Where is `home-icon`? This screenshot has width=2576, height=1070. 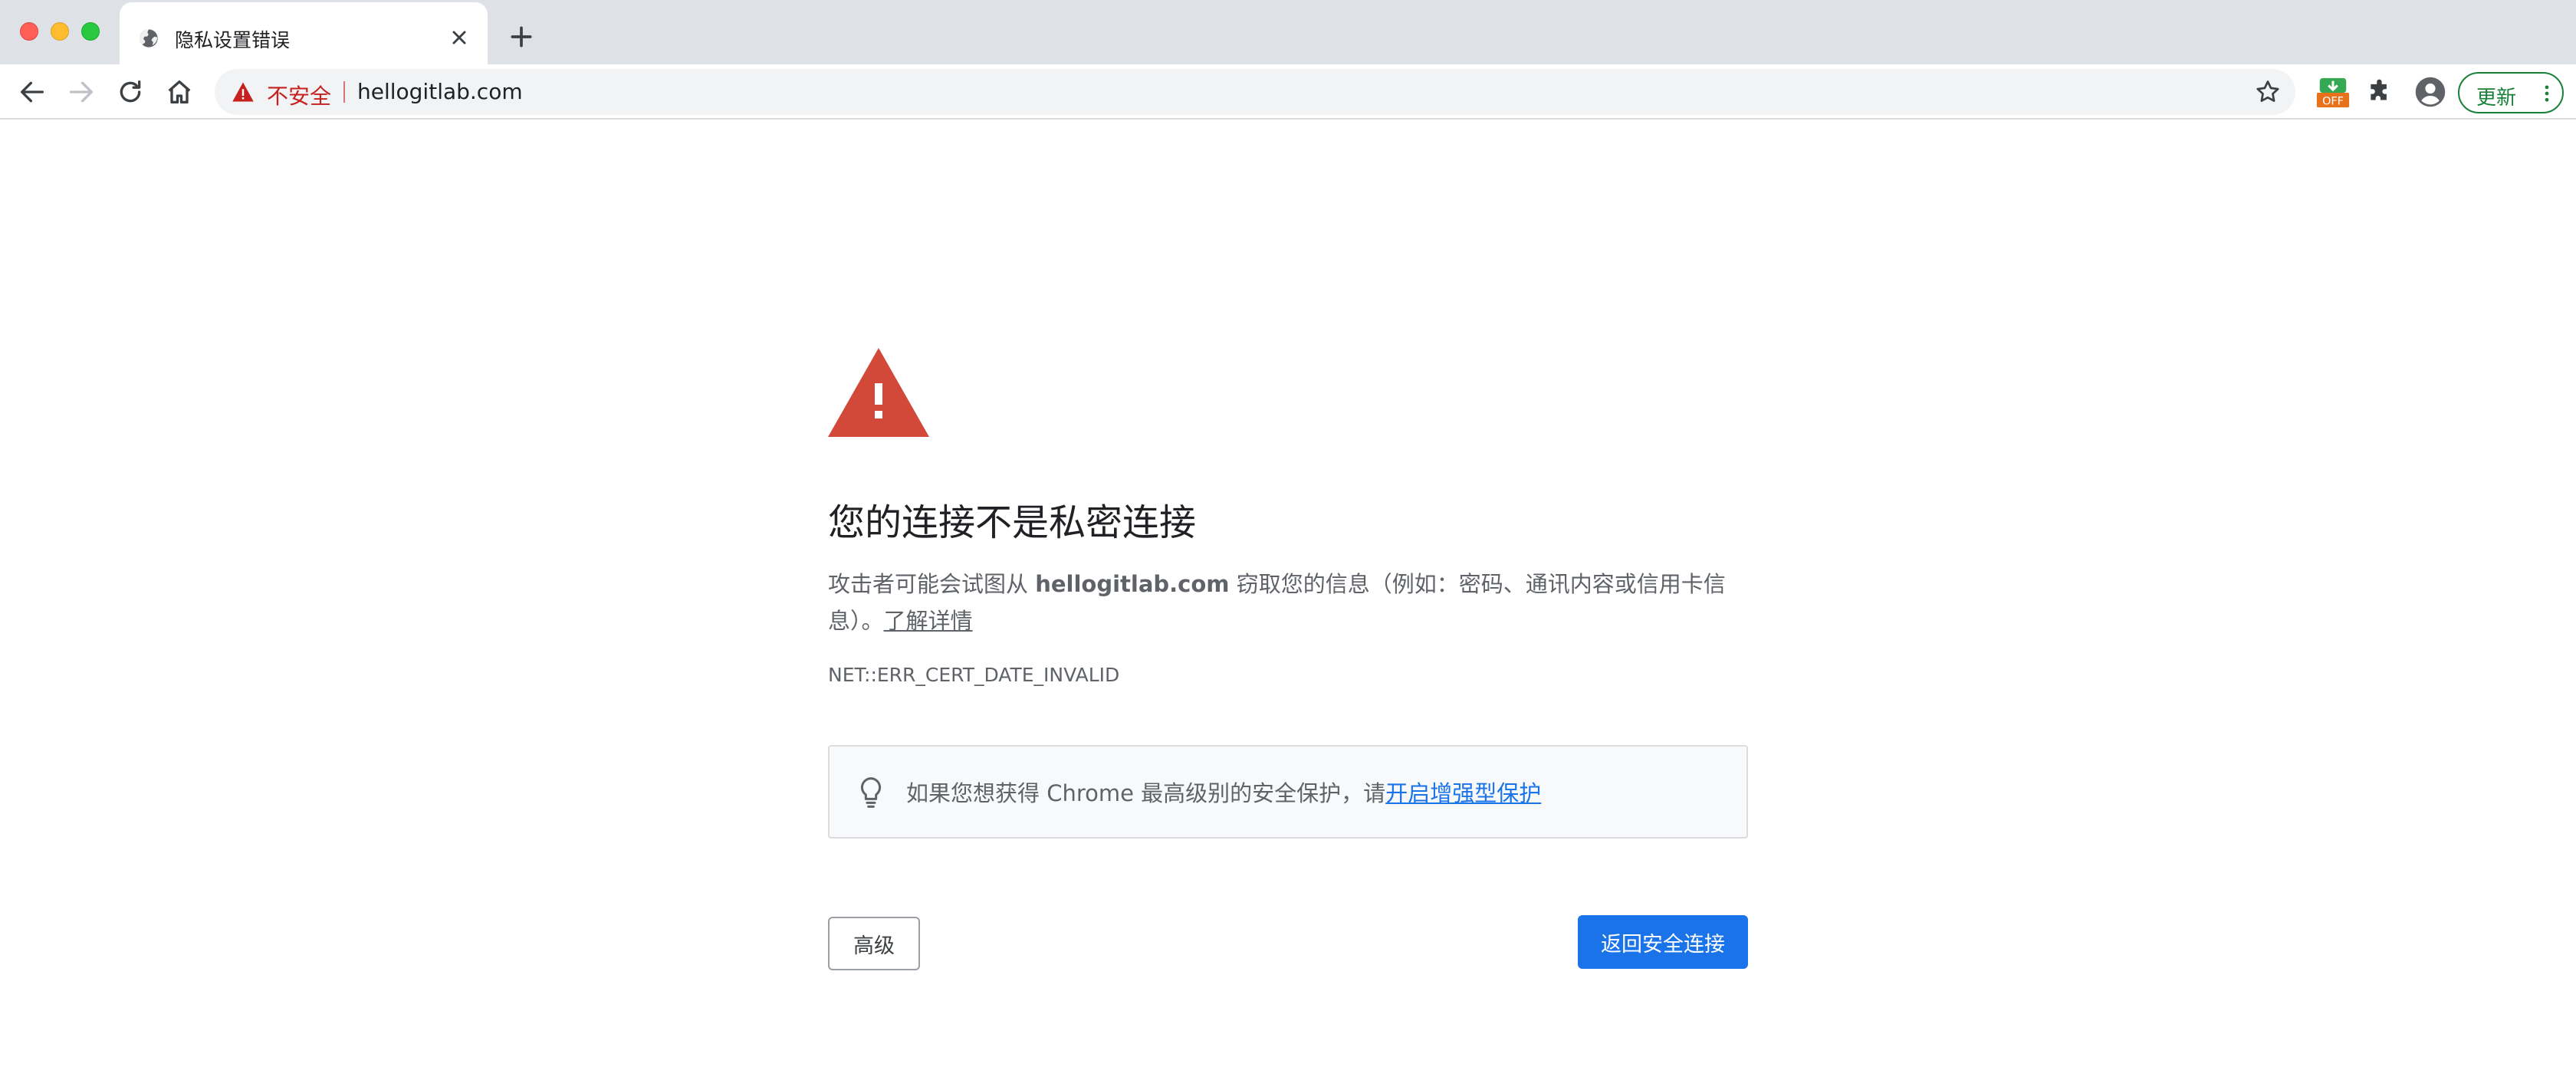
home-icon is located at coordinates (179, 92).